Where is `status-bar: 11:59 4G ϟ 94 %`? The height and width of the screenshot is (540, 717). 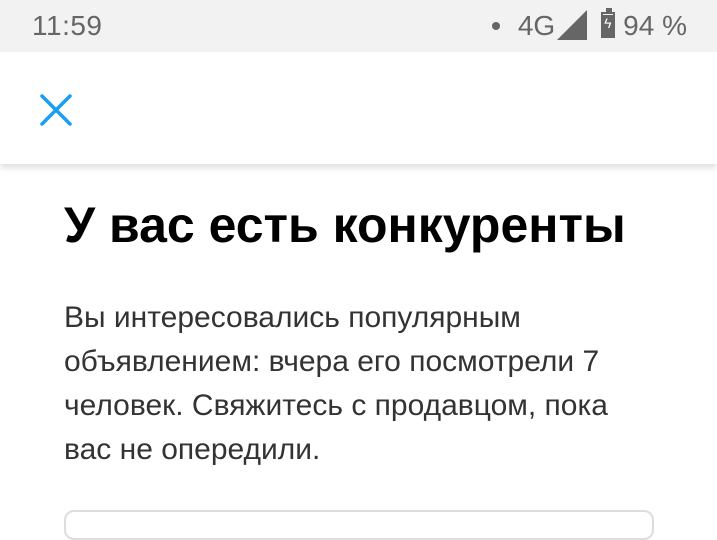 status-bar: 11:59 4G ϟ 94 % is located at coordinates (358, 26).